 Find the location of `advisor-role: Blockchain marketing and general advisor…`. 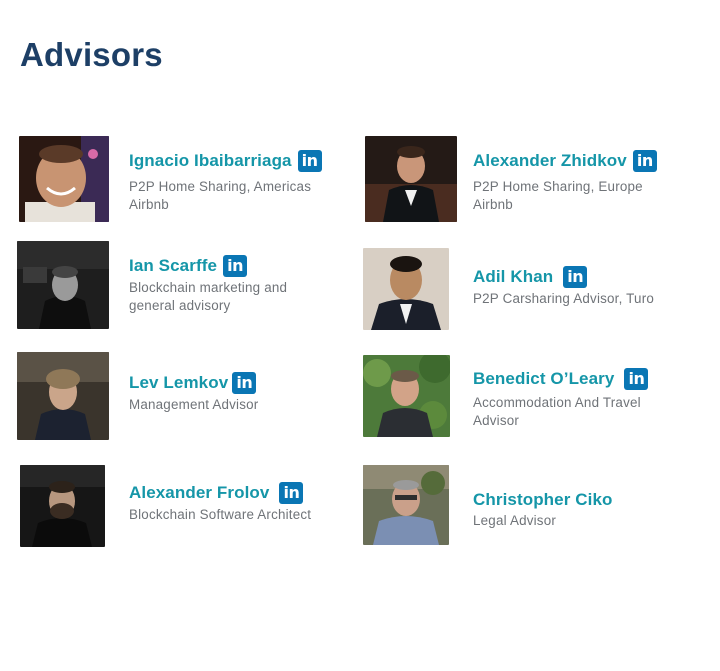

advisor-role: Blockchain marketing and general advisor… is located at coordinates (208, 297).